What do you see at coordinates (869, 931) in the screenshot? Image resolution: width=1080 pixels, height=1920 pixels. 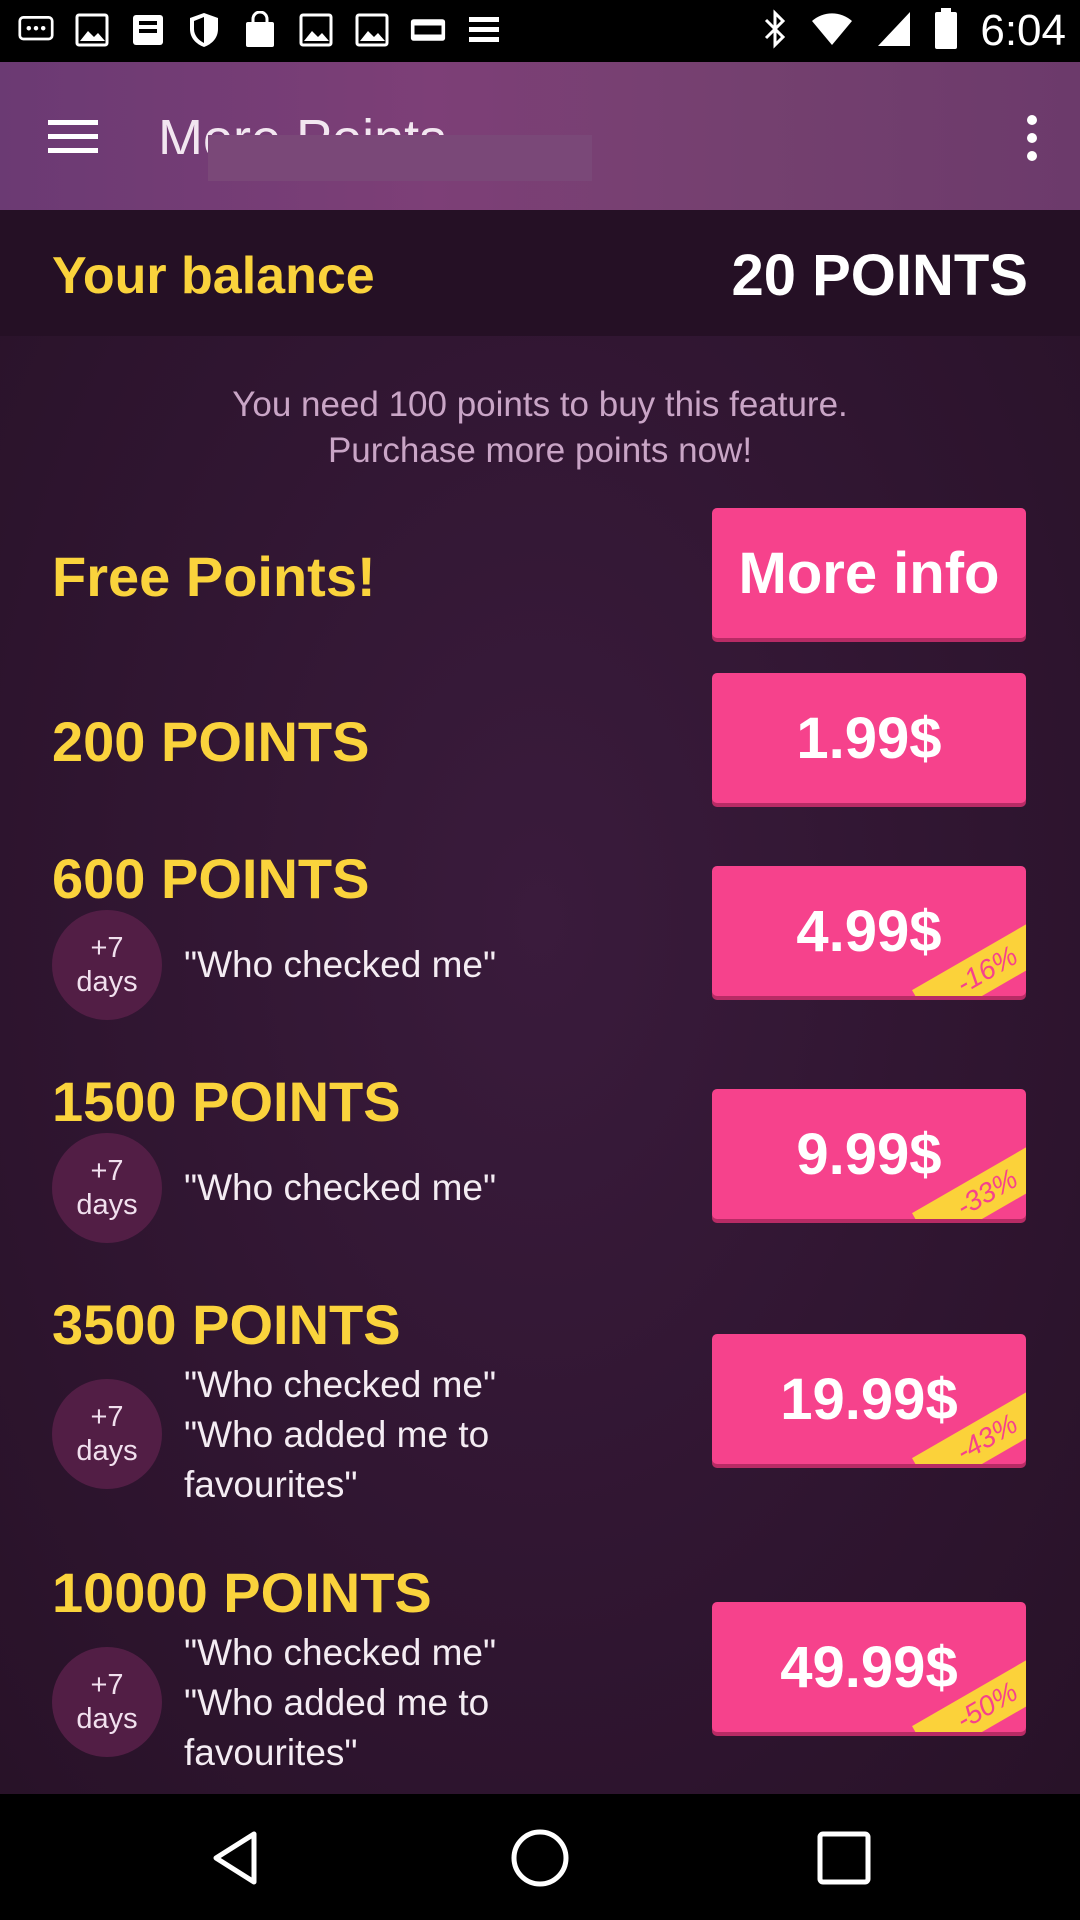 I see `buy-600-points-button: 4.99$ -16%` at bounding box center [869, 931].